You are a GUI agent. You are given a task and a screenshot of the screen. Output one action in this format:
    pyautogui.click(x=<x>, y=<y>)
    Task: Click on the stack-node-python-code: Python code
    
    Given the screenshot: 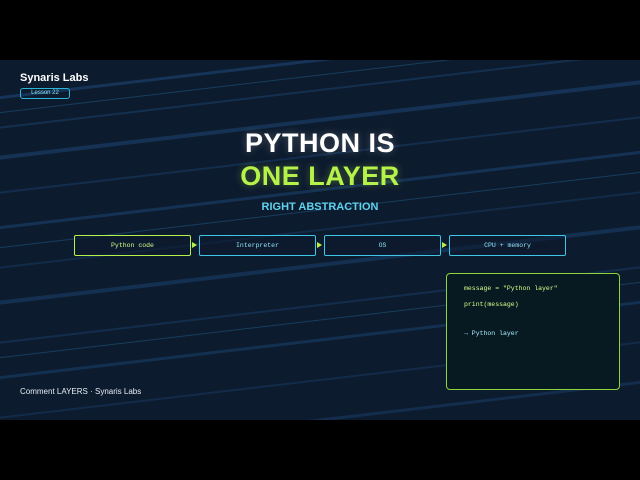 What is the action you would take?
    pyautogui.click(x=132, y=245)
    